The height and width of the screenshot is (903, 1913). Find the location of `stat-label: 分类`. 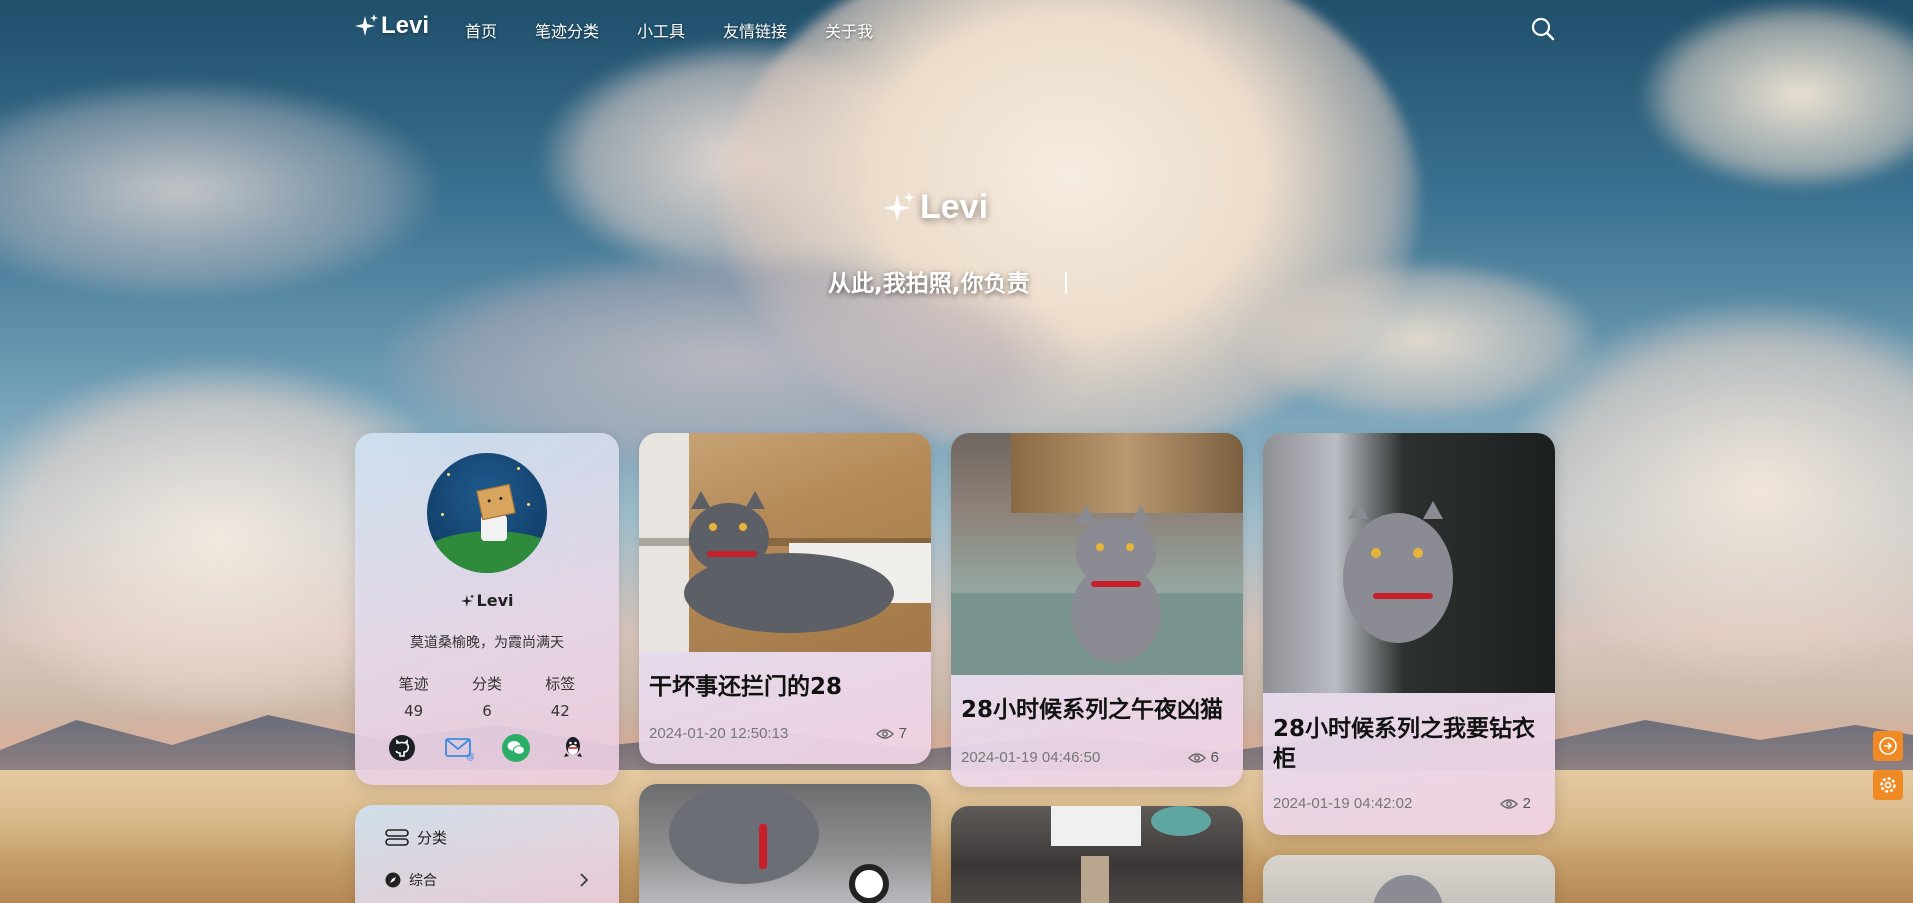

stat-label: 分类 is located at coordinates (486, 684).